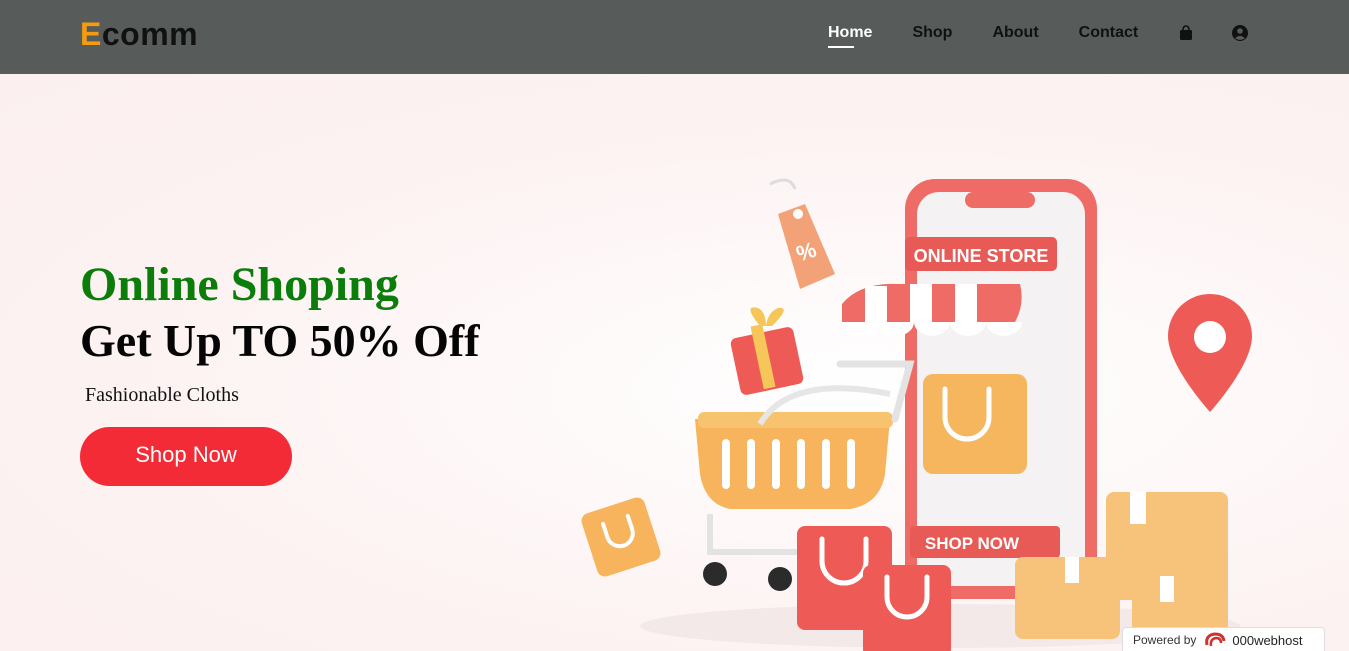 The image size is (1349, 651). Describe the element at coordinates (1109, 36) in the screenshot. I see `nav-link-contact: Contact` at that location.